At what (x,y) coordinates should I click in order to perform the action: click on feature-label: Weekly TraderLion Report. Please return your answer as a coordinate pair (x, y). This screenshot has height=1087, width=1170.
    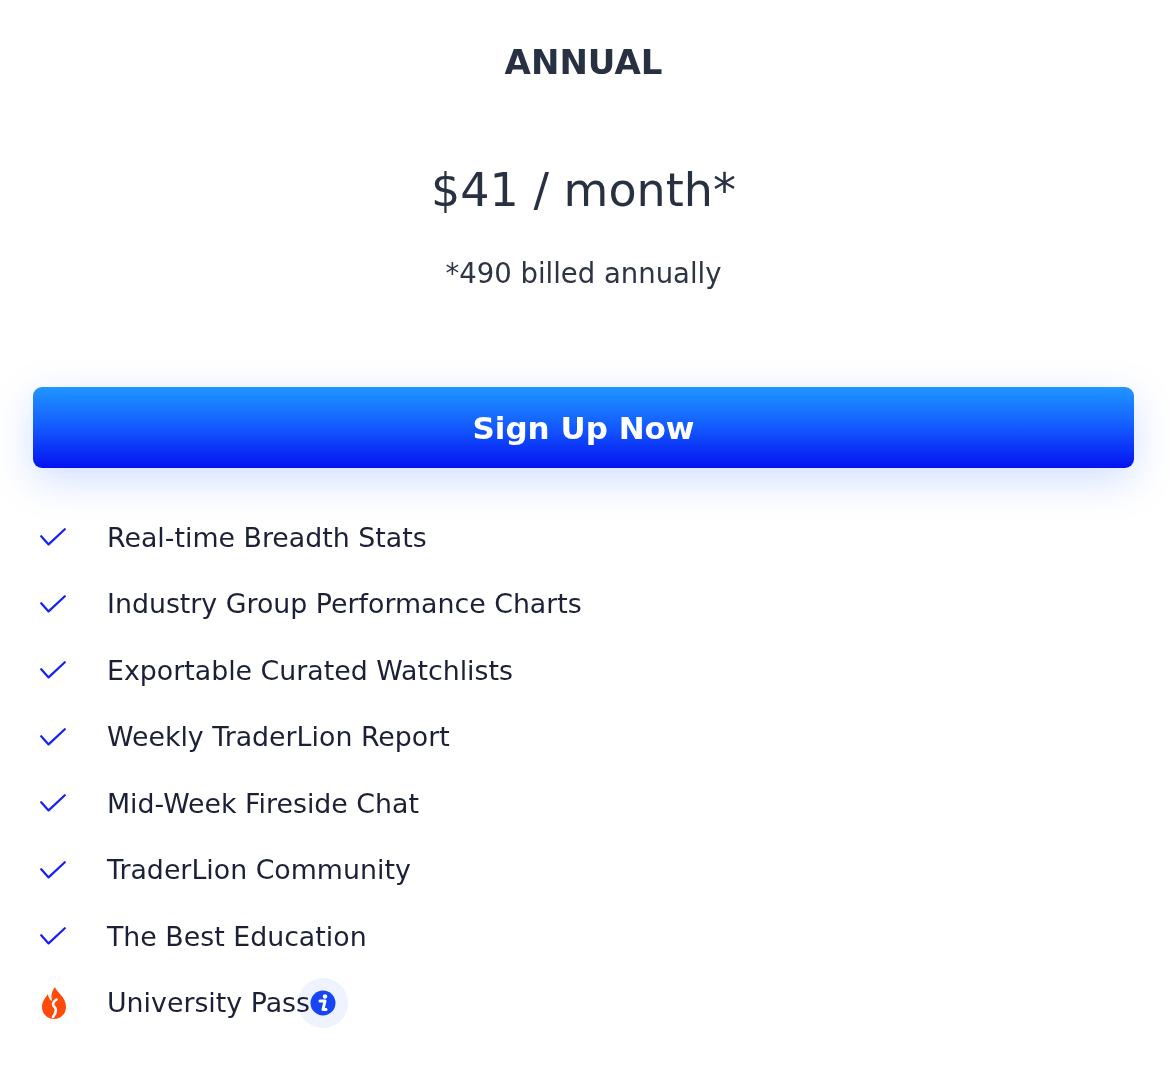
    Looking at the image, I should click on (278, 737).